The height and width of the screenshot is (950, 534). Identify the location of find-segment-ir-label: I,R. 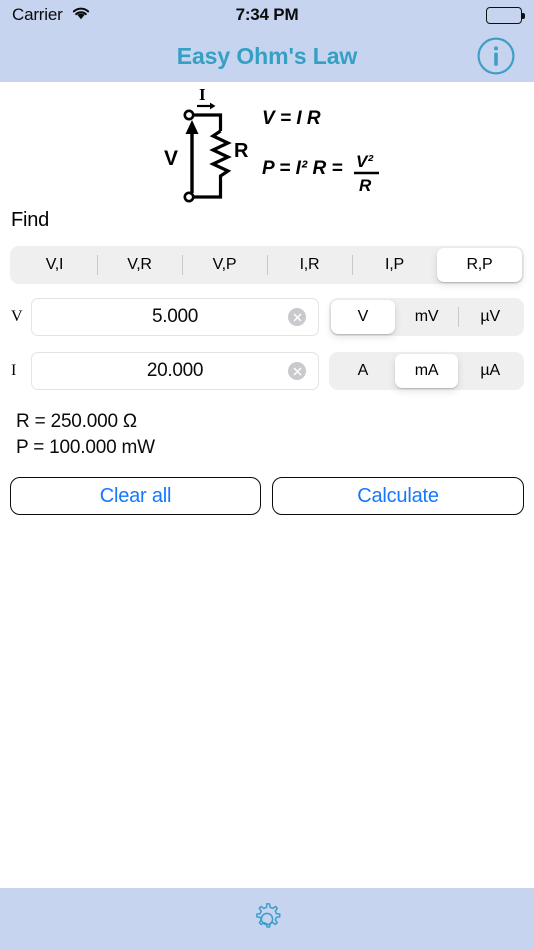
(309, 264).